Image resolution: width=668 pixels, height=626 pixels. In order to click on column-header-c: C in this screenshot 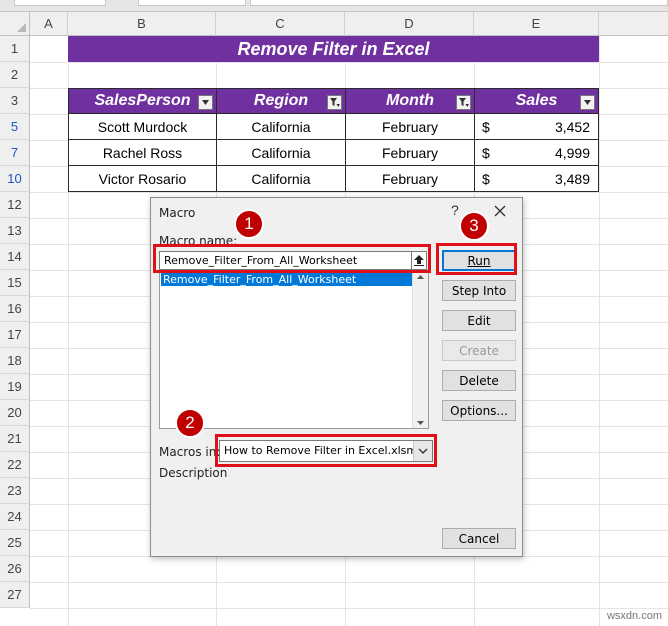, I will do `click(280, 24)`.